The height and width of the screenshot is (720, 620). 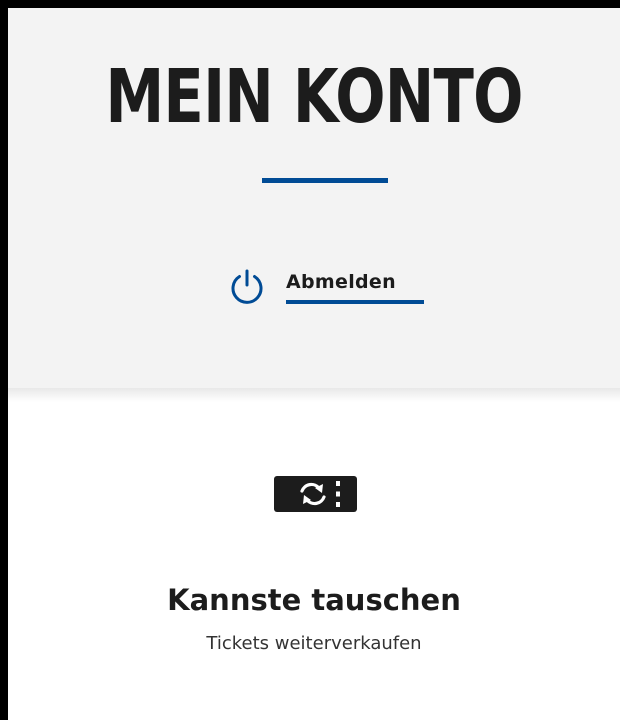 What do you see at coordinates (355, 302) in the screenshot?
I see `logout-underline` at bounding box center [355, 302].